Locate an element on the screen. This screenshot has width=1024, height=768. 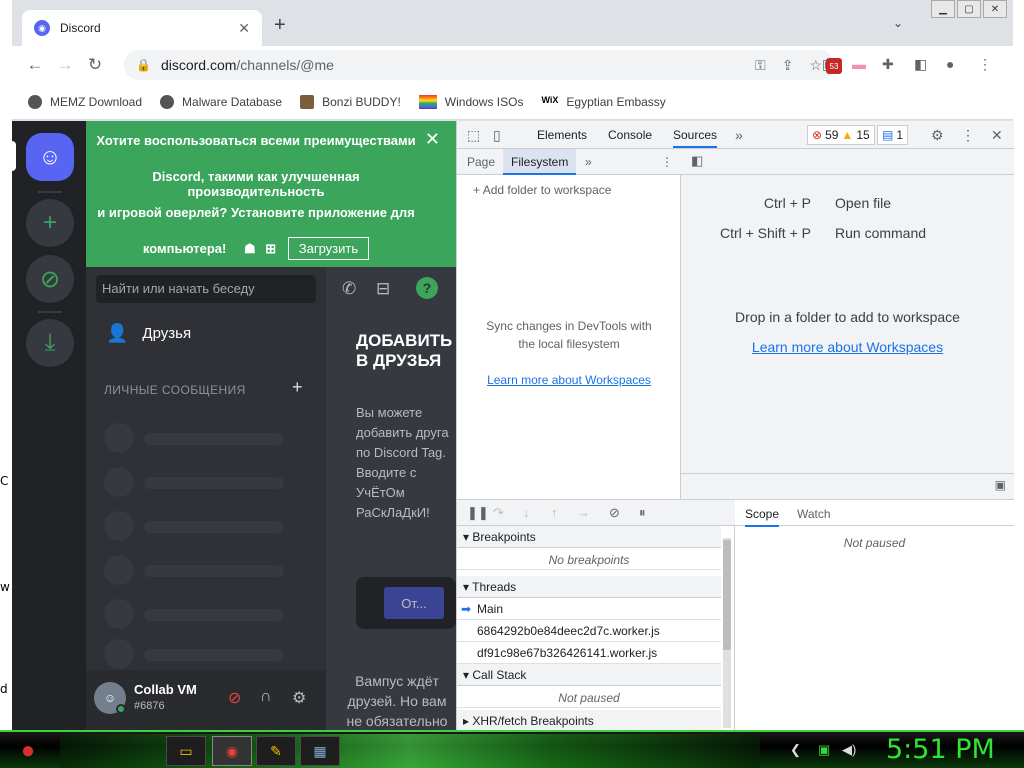
tab-search-icon: ⌄ is located at coordinates (898, 23).